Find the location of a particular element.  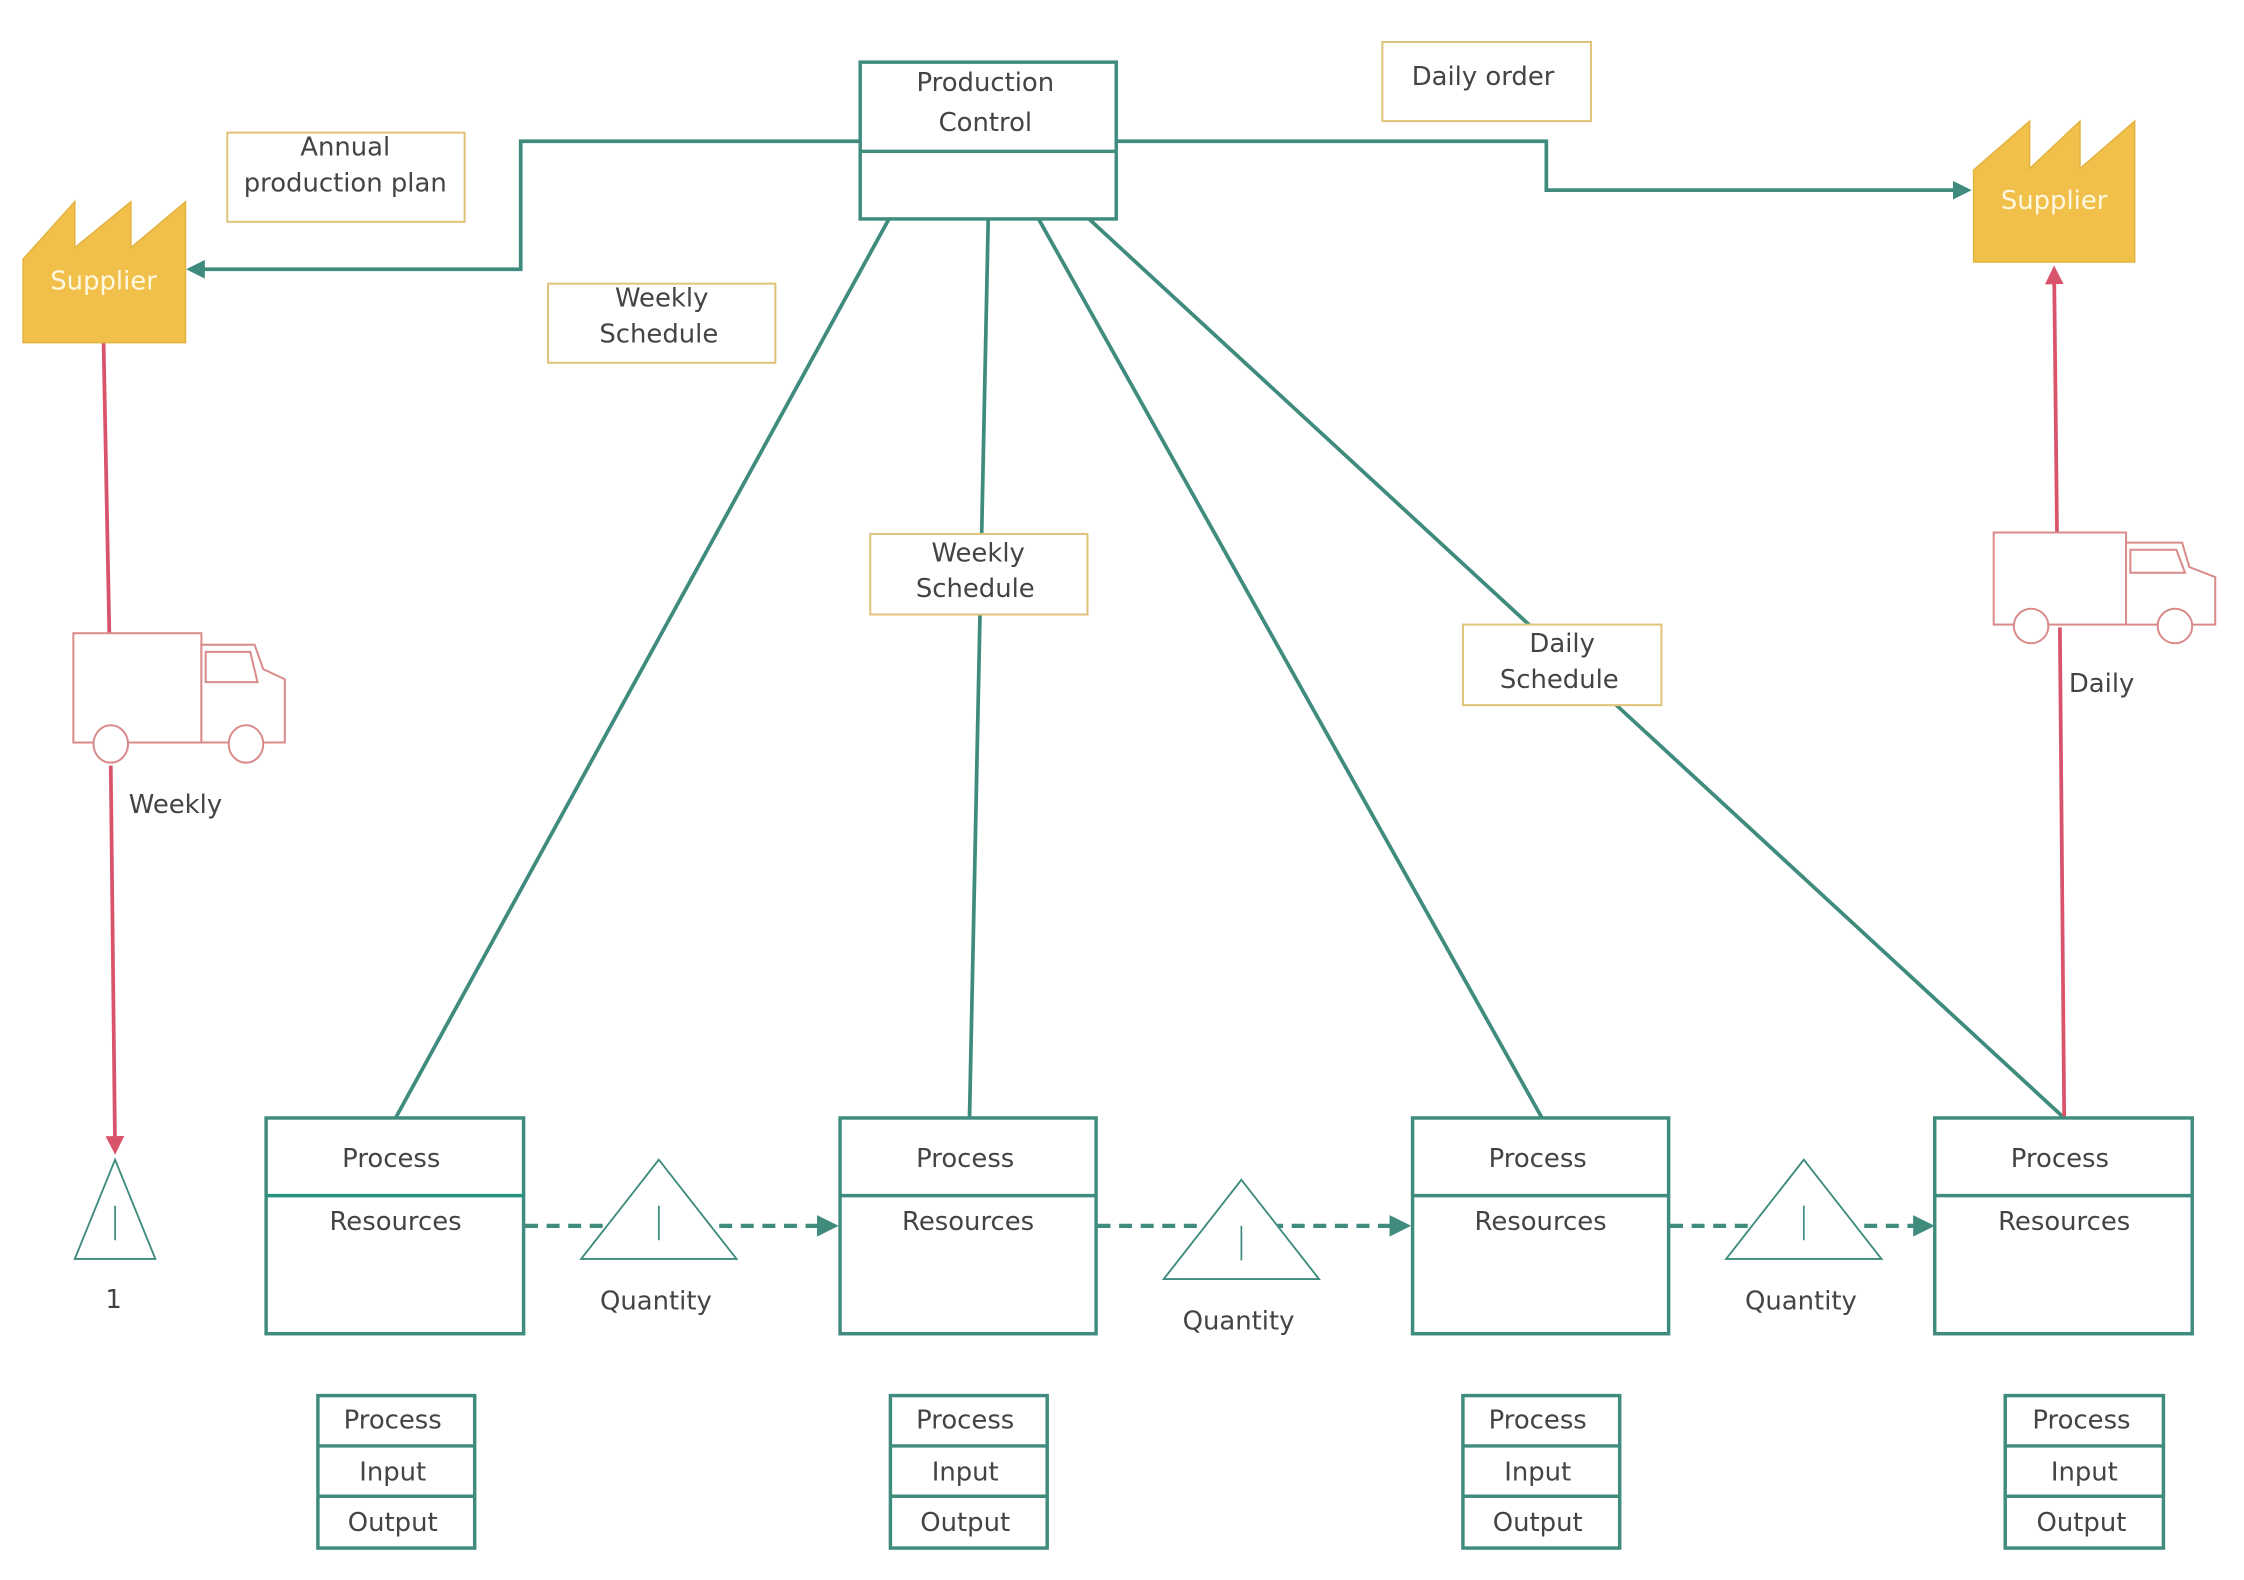

note-weekly-schedule-left: Weekly Schedule is located at coordinates (662, 323).